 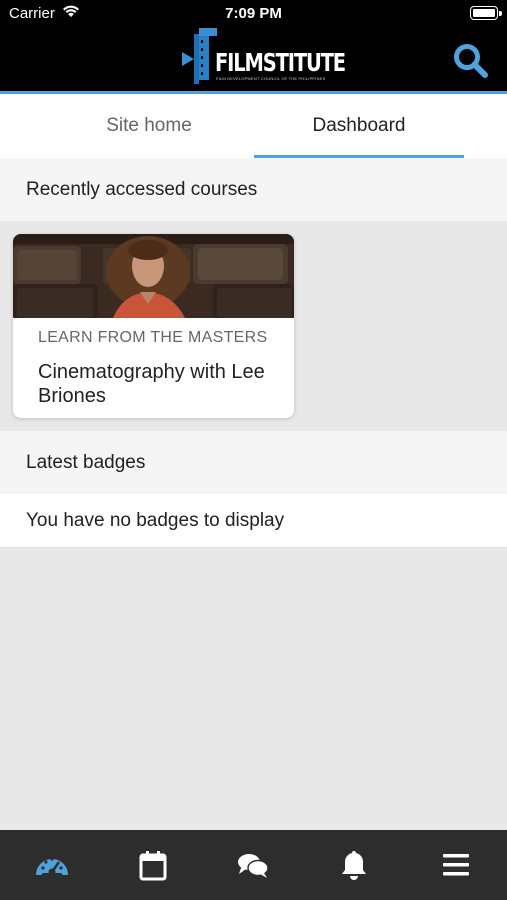 What do you see at coordinates (163, 384) in the screenshot?
I see `course-name: Cinematography with Lee Briones` at bounding box center [163, 384].